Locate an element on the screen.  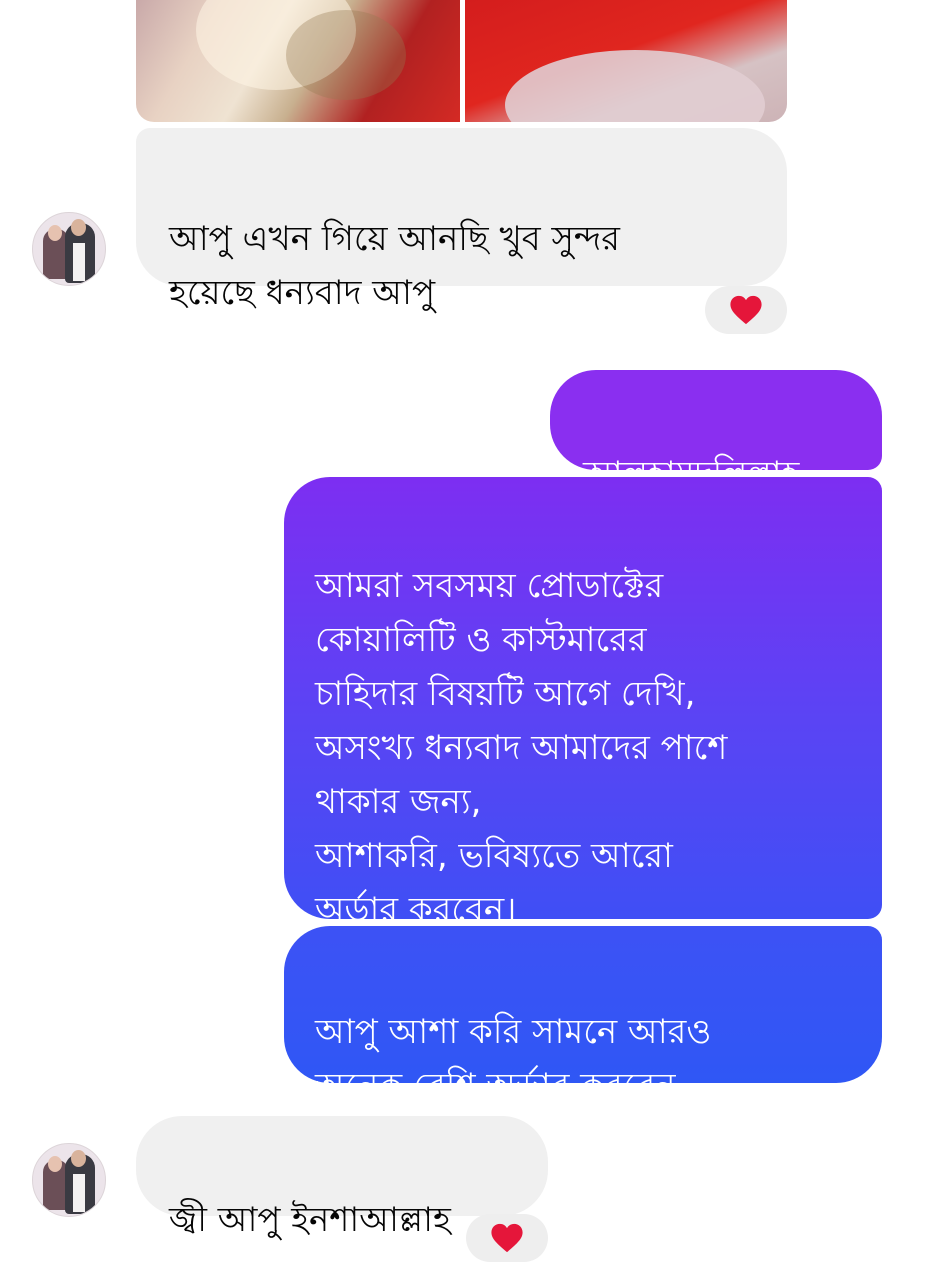
photo-attachment-left is located at coordinates (298, 61).